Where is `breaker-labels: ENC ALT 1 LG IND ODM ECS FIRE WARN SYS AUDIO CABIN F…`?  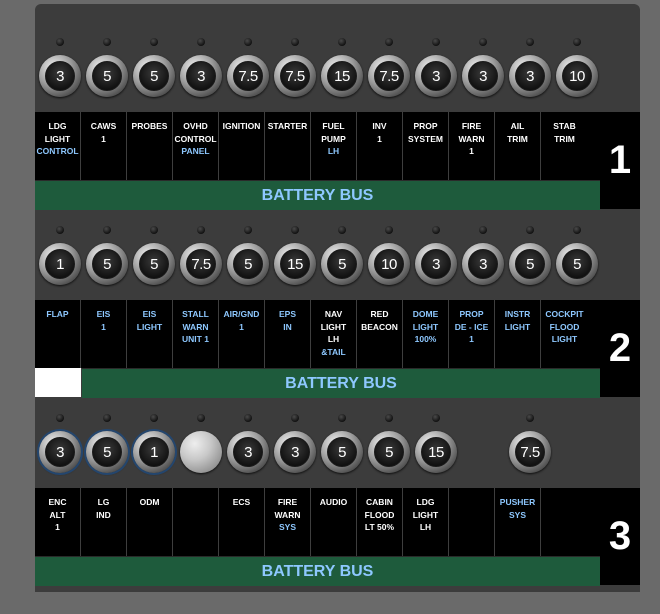
breaker-labels: ENC ALT 1 LG IND ODM ECS FIRE WARN SYS AUDIO CABIN F… is located at coordinates (317, 522).